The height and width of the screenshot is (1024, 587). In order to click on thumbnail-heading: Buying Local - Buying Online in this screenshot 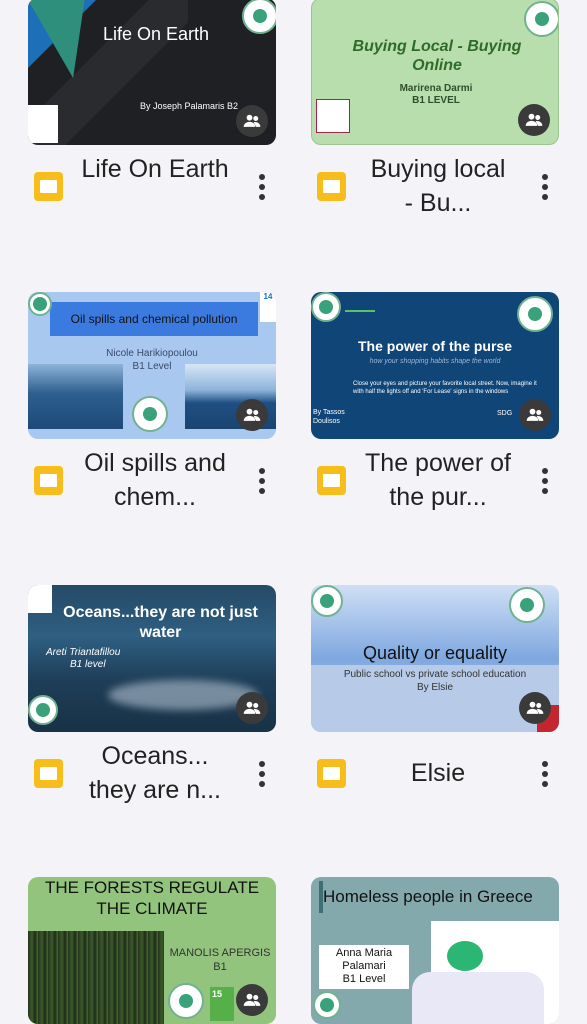, I will do `click(437, 56)`.